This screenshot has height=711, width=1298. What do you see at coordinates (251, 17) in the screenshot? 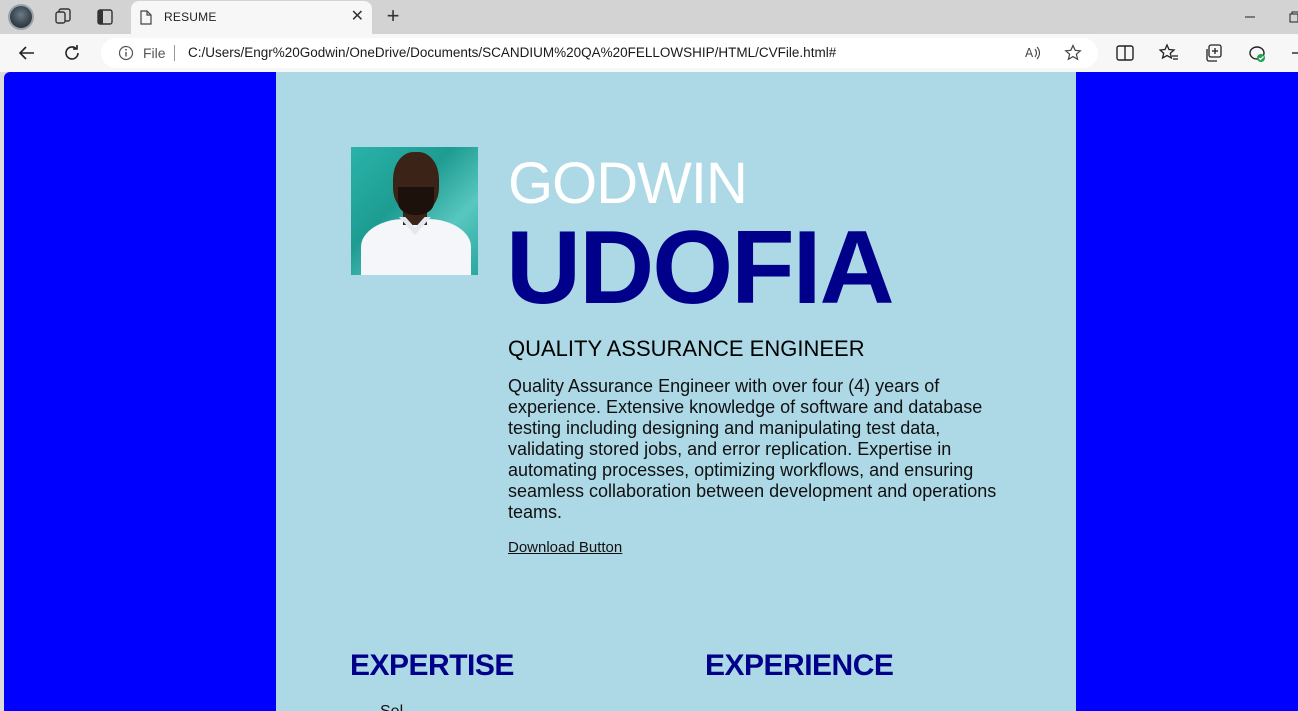
I see `active-tab: RESUME ✕` at bounding box center [251, 17].